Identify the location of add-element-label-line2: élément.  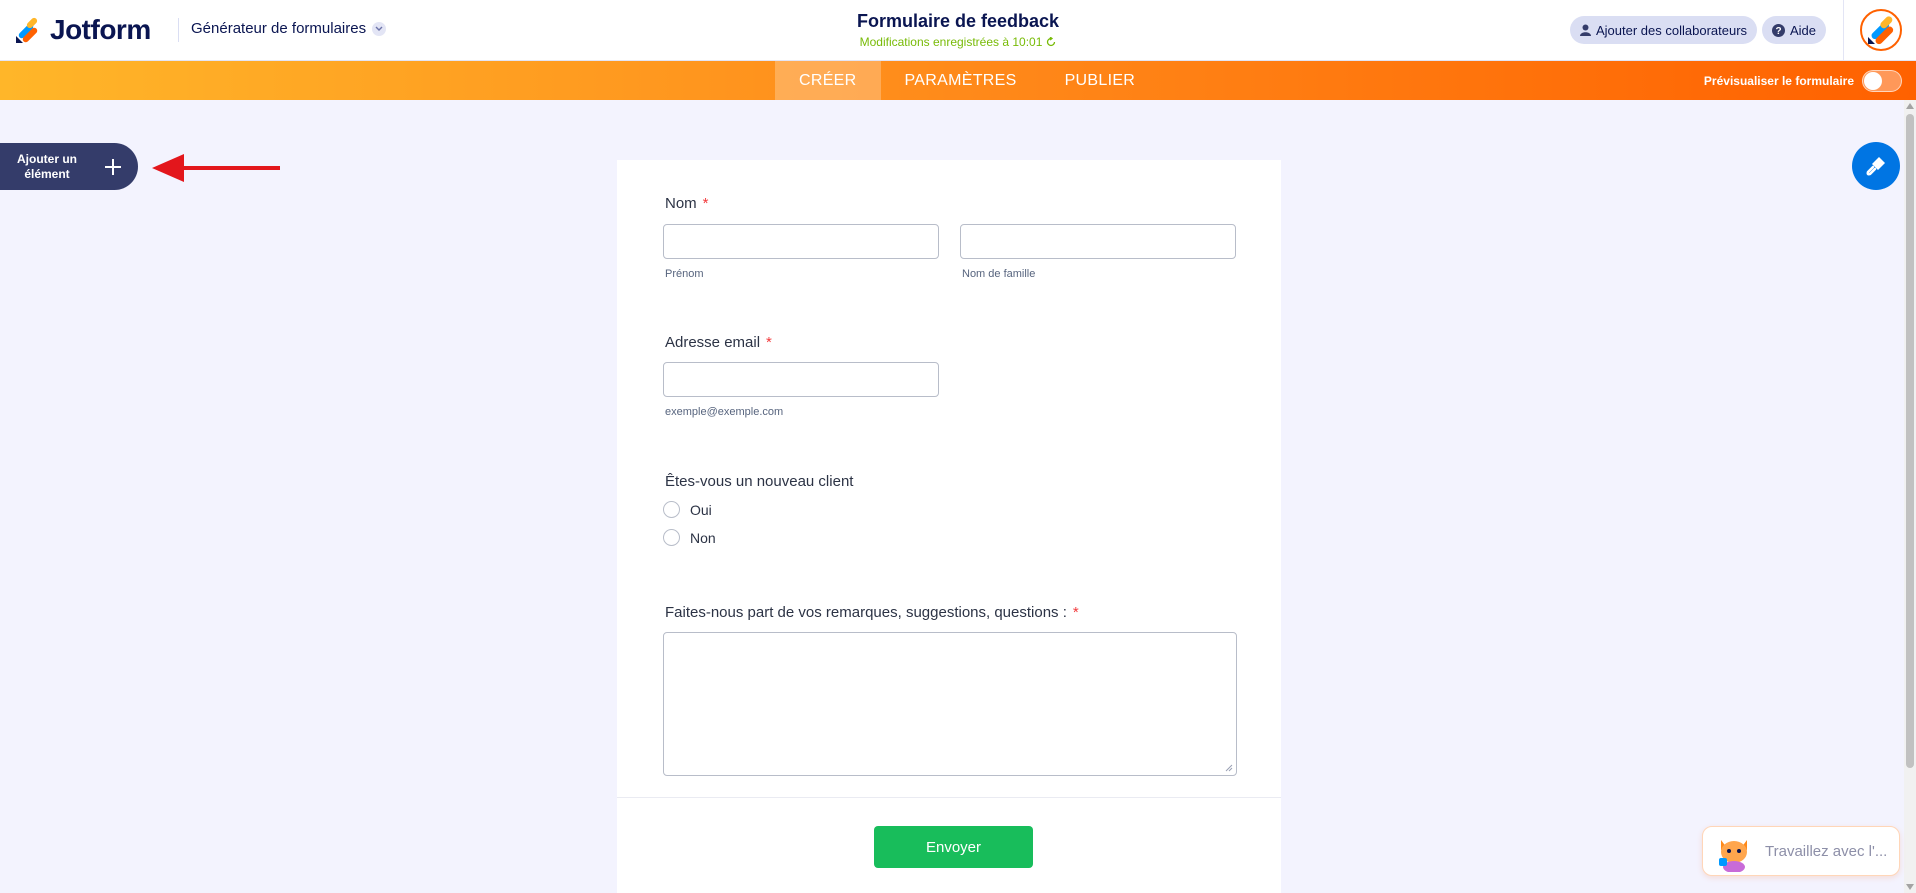
(47, 173).